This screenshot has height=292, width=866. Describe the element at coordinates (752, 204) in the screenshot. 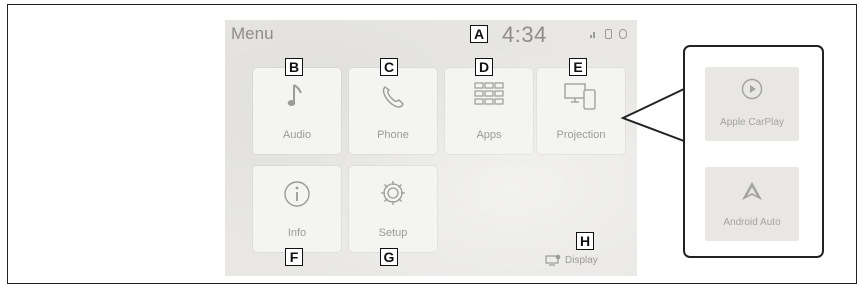

I see `android-auto-button: Android Auto` at that location.